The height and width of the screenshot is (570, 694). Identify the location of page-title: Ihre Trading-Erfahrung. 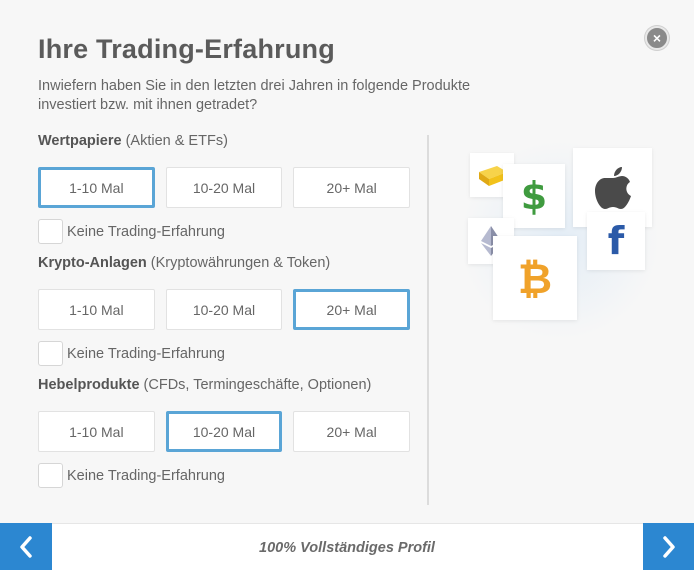
(186, 49).